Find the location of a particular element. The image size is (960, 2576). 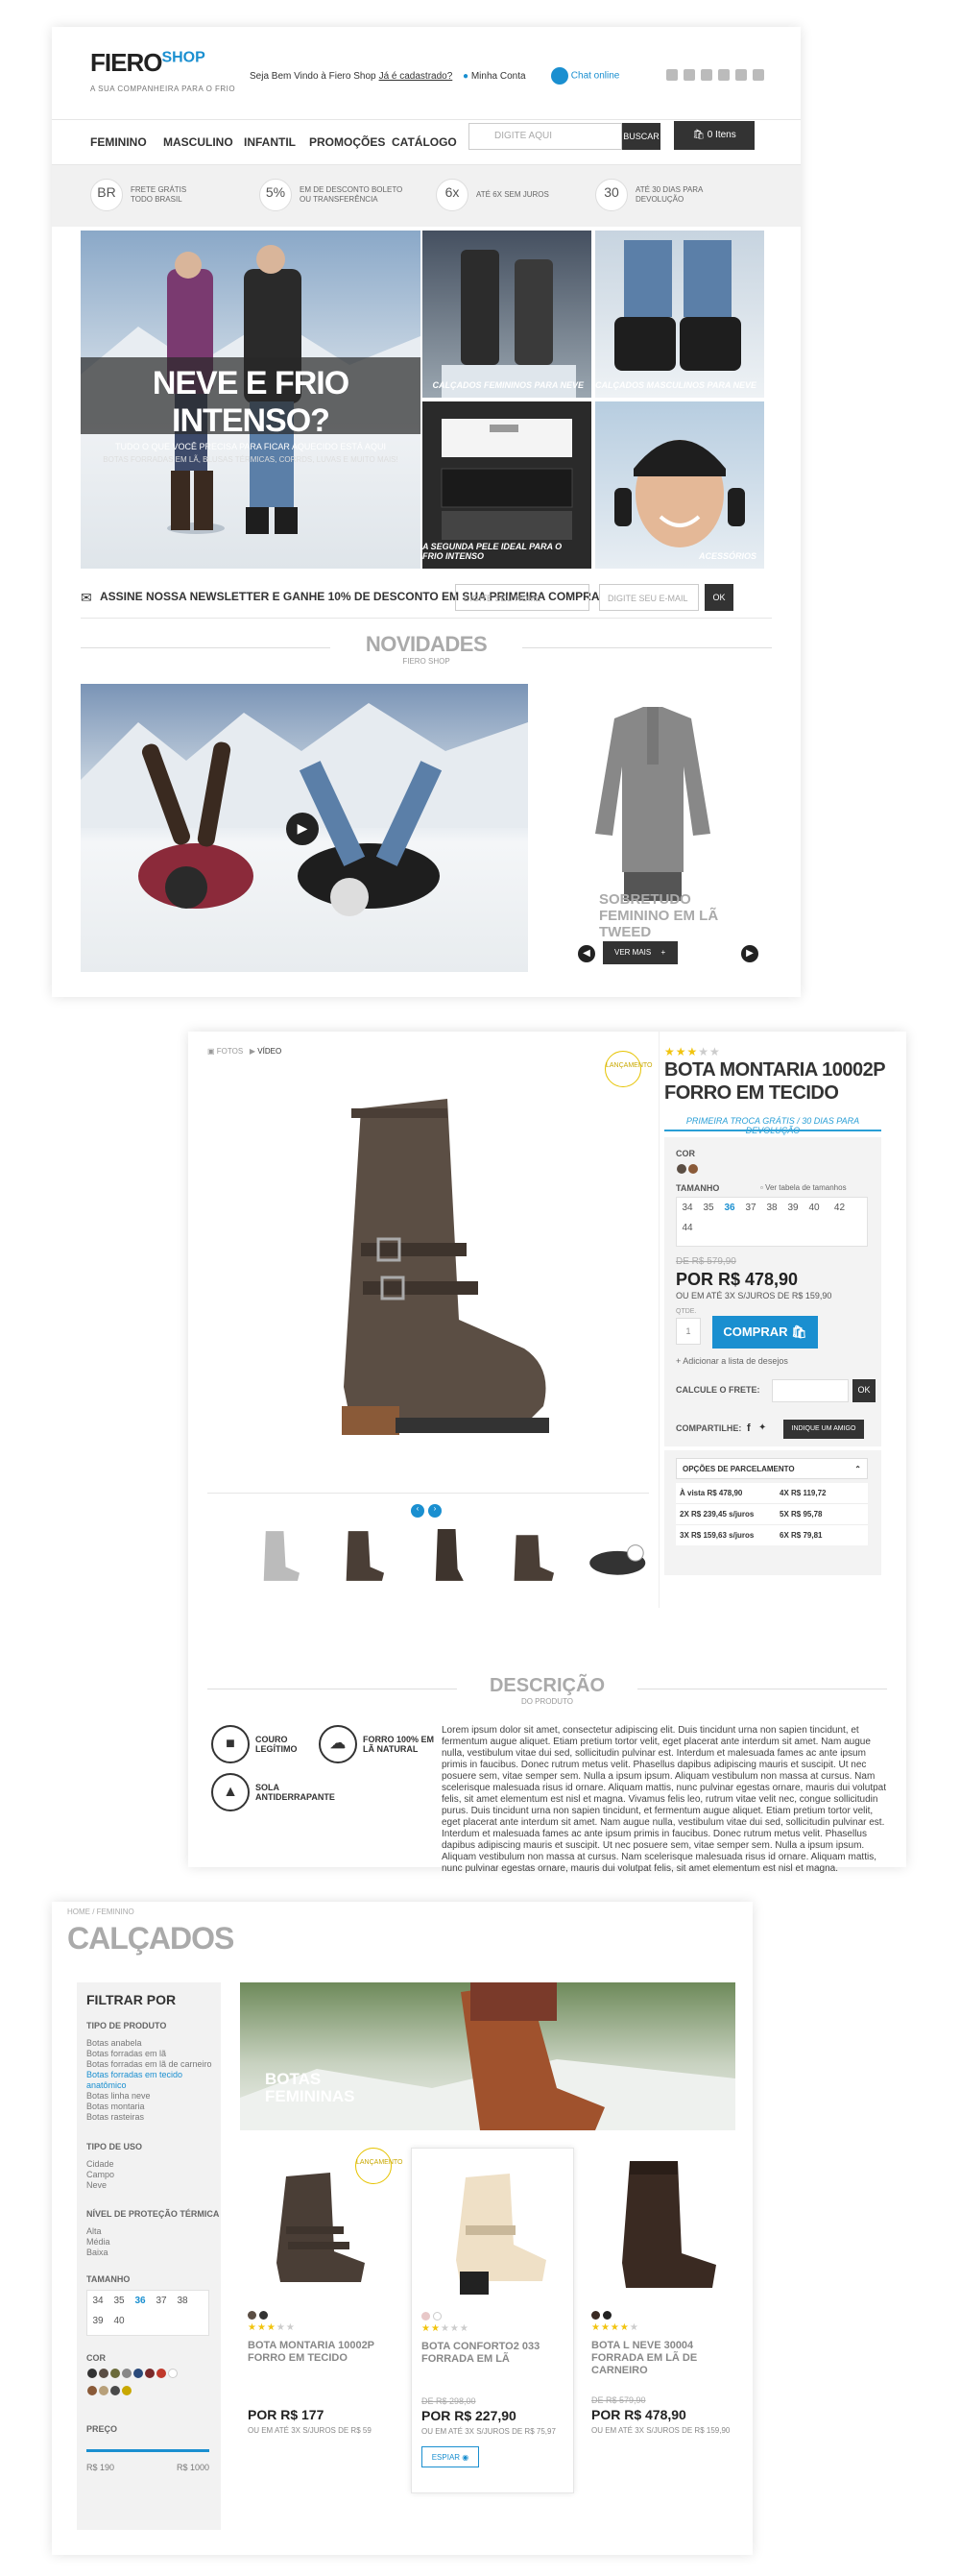

facebook-icon is located at coordinates (672, 75).